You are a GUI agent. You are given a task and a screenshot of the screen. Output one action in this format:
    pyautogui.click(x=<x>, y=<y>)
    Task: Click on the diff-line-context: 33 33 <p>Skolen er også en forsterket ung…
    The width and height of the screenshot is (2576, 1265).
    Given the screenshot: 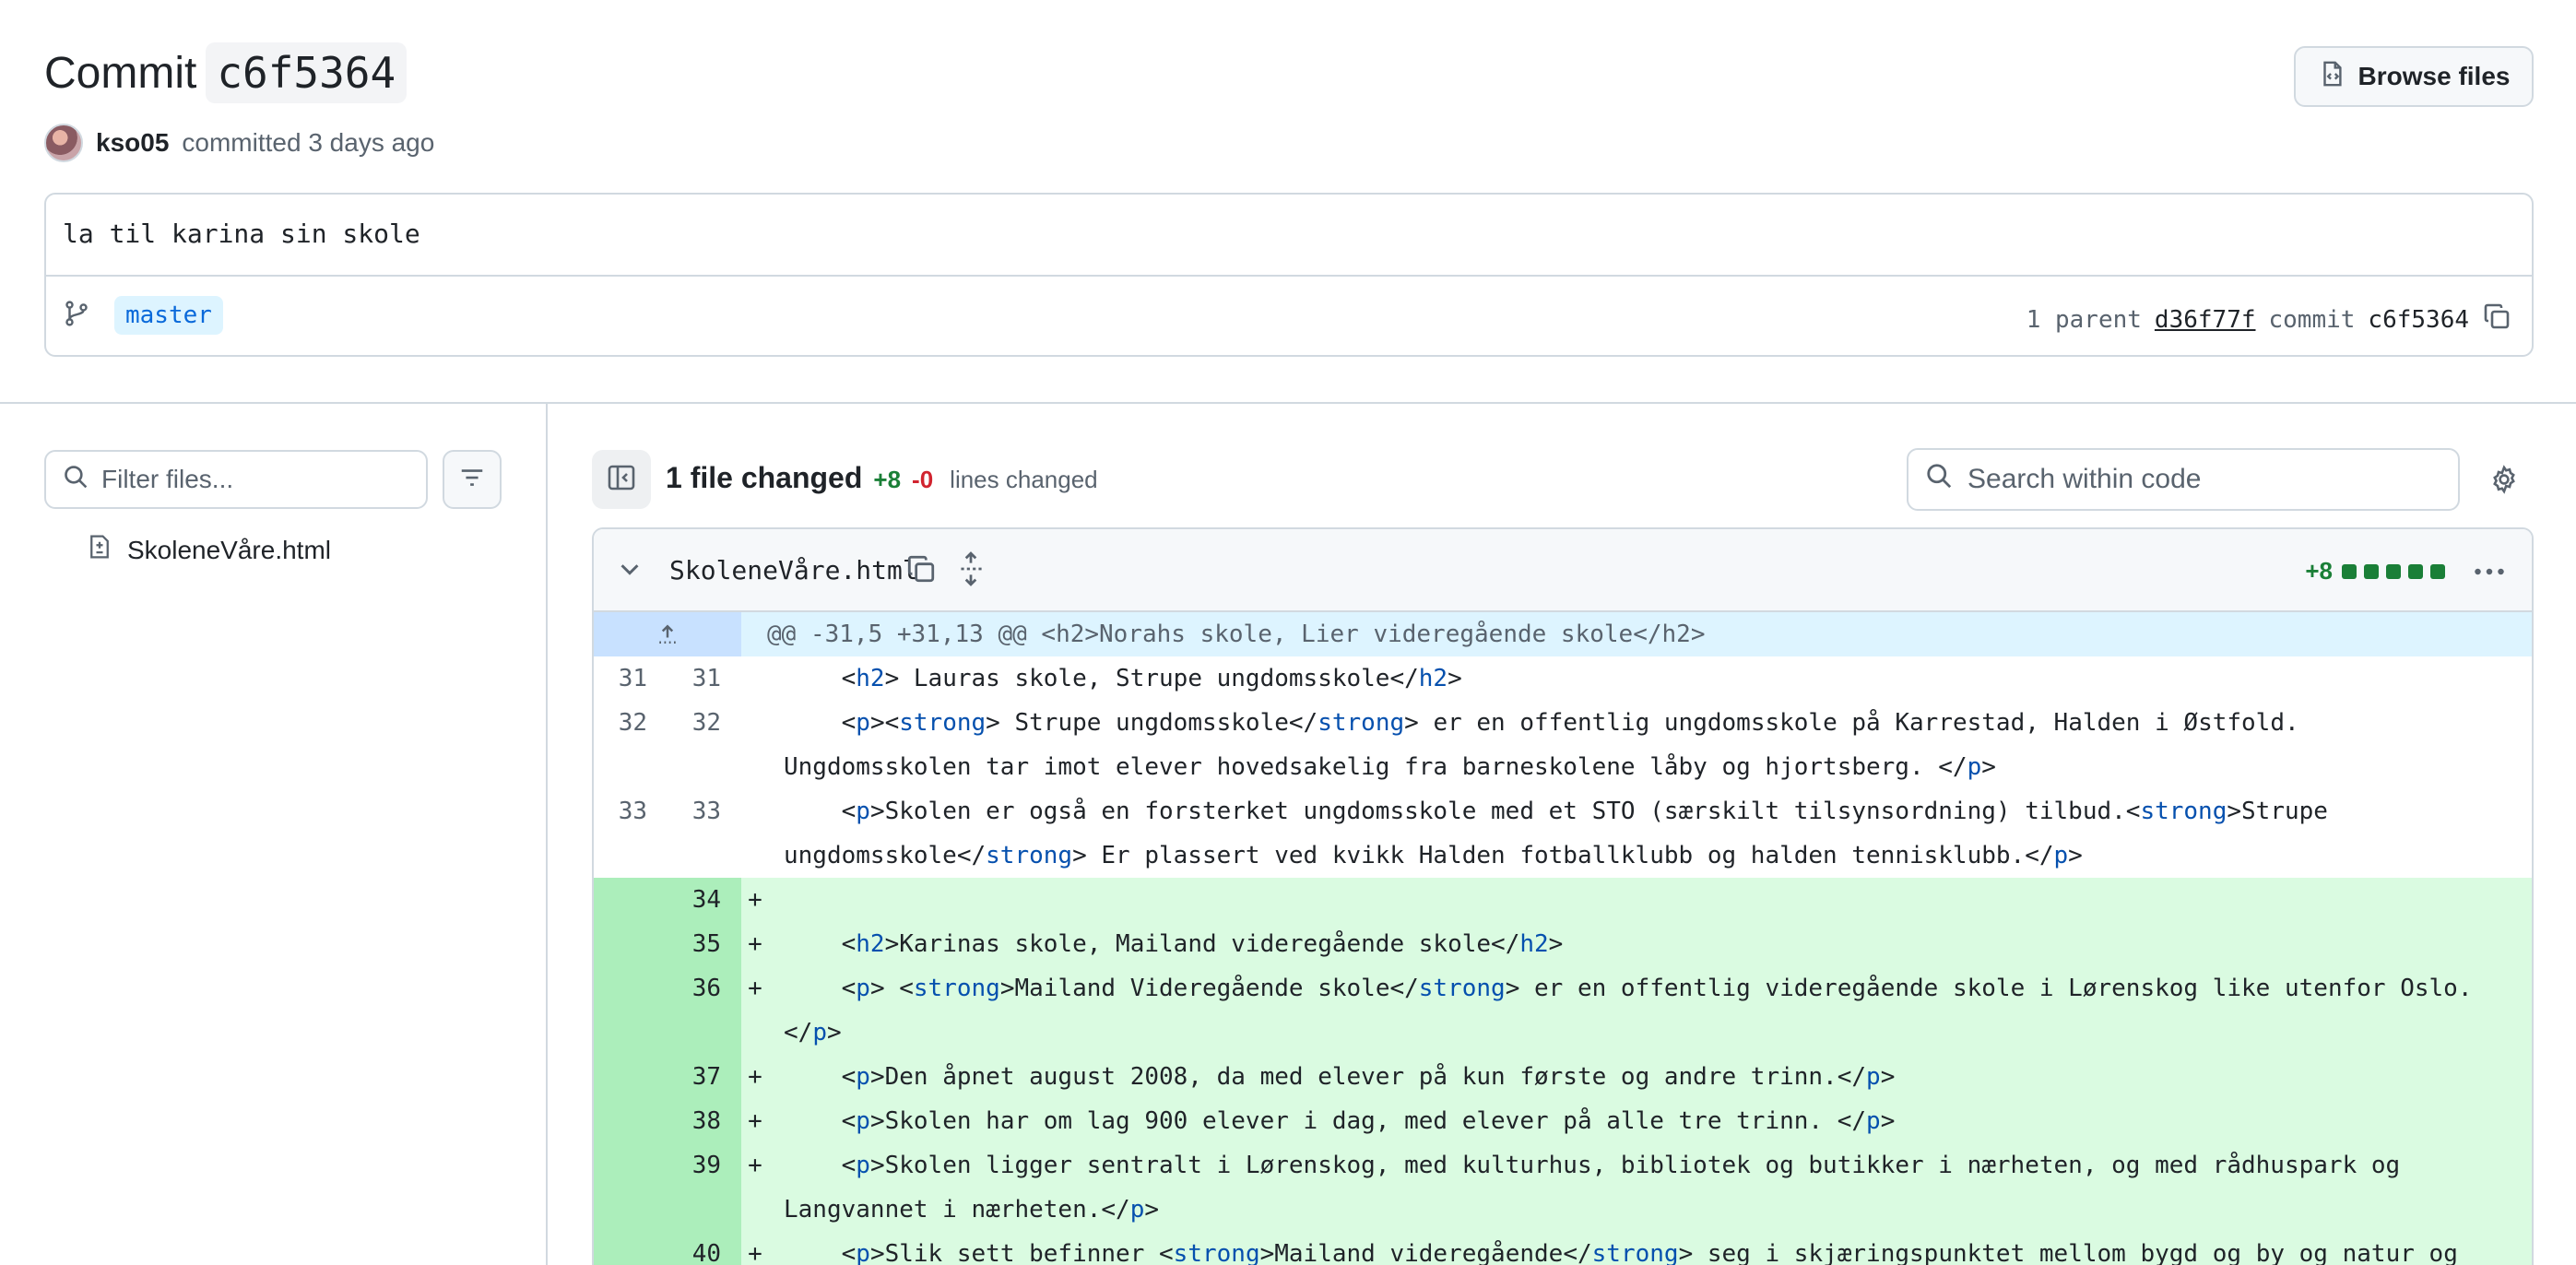 What is the action you would take?
    pyautogui.click(x=1563, y=833)
    